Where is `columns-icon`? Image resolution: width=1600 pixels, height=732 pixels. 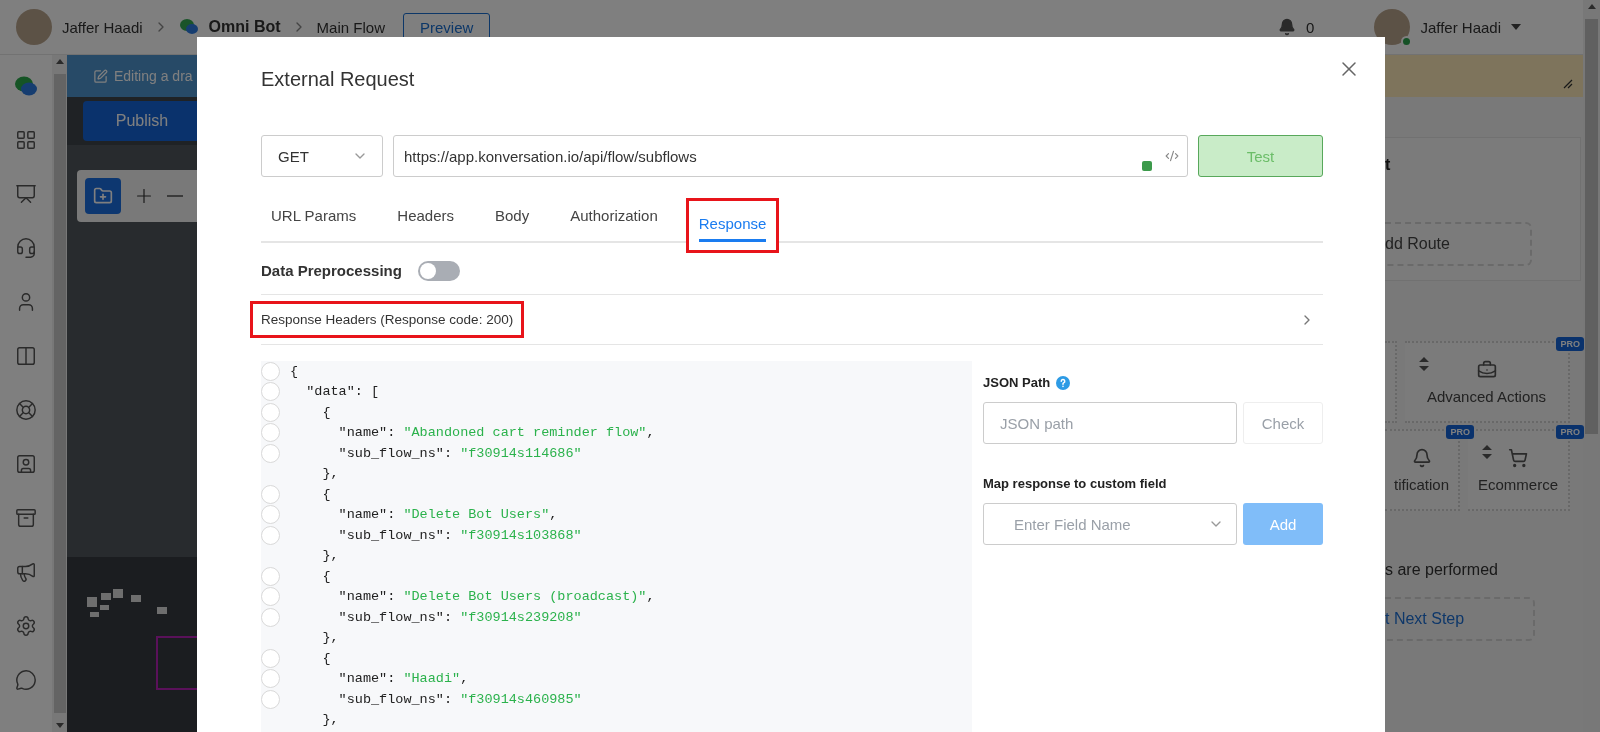 columns-icon is located at coordinates (26, 356).